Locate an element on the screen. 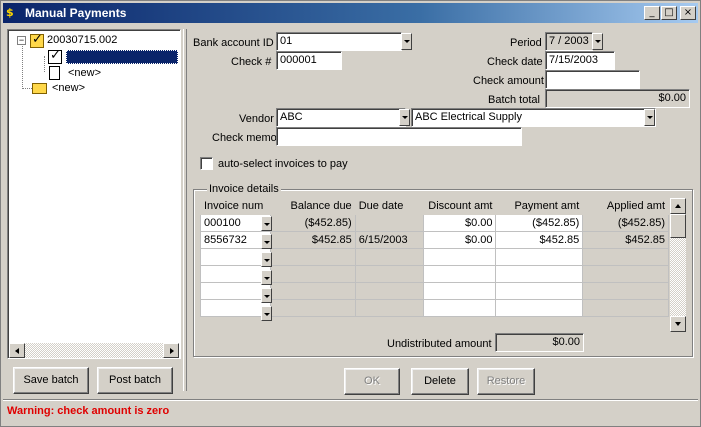  warning-status: Warning: check amount is zero is located at coordinates (88, 411).